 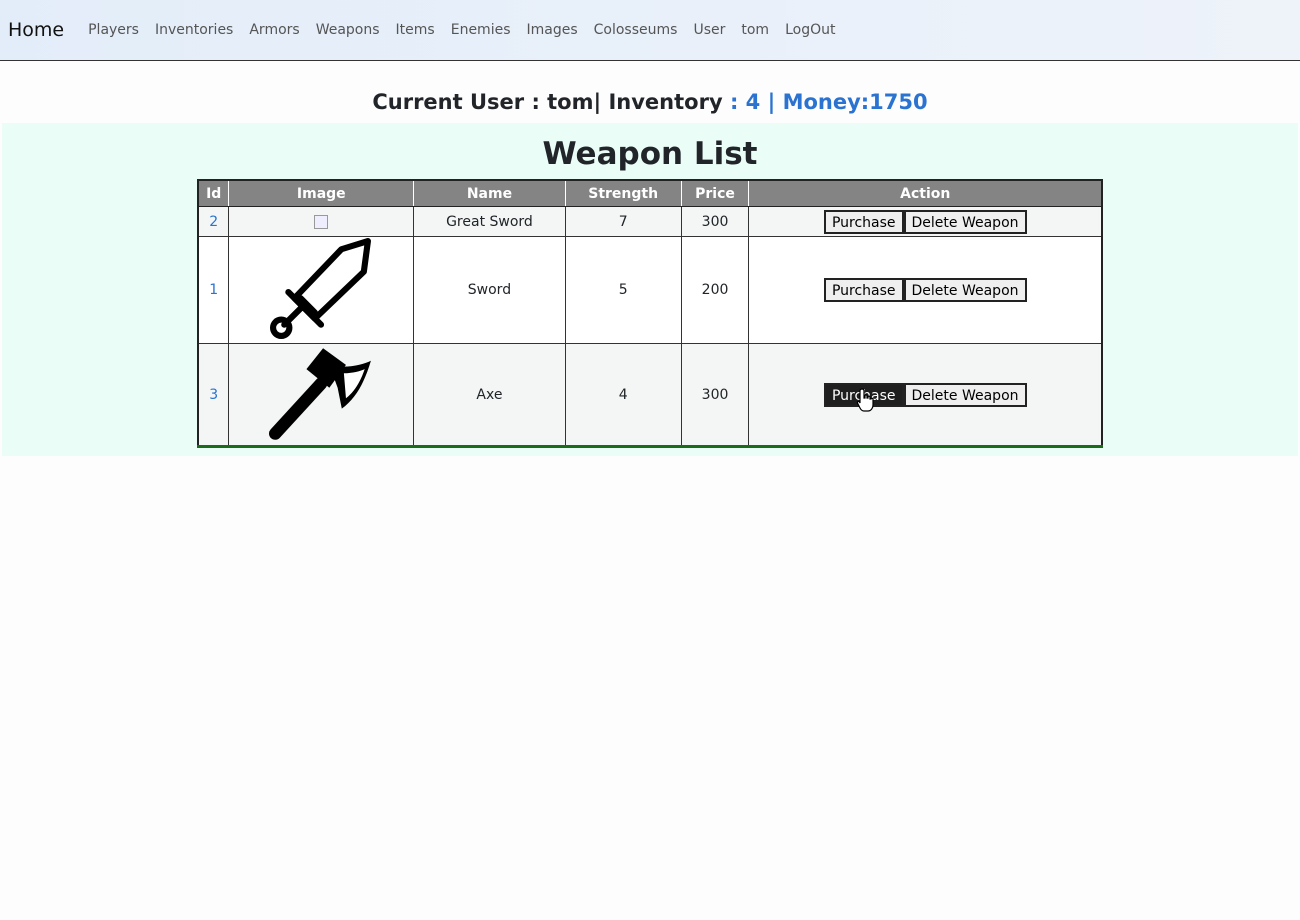 I want to click on weapon-strength: 5, so click(x=623, y=290).